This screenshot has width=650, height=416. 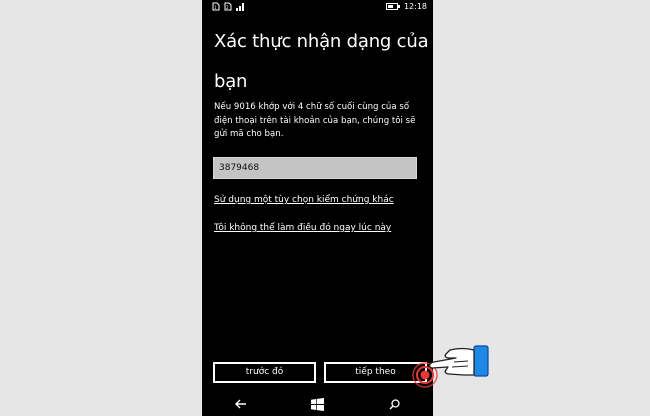 I want to click on status-icons: 1 2, so click(x=228, y=6).